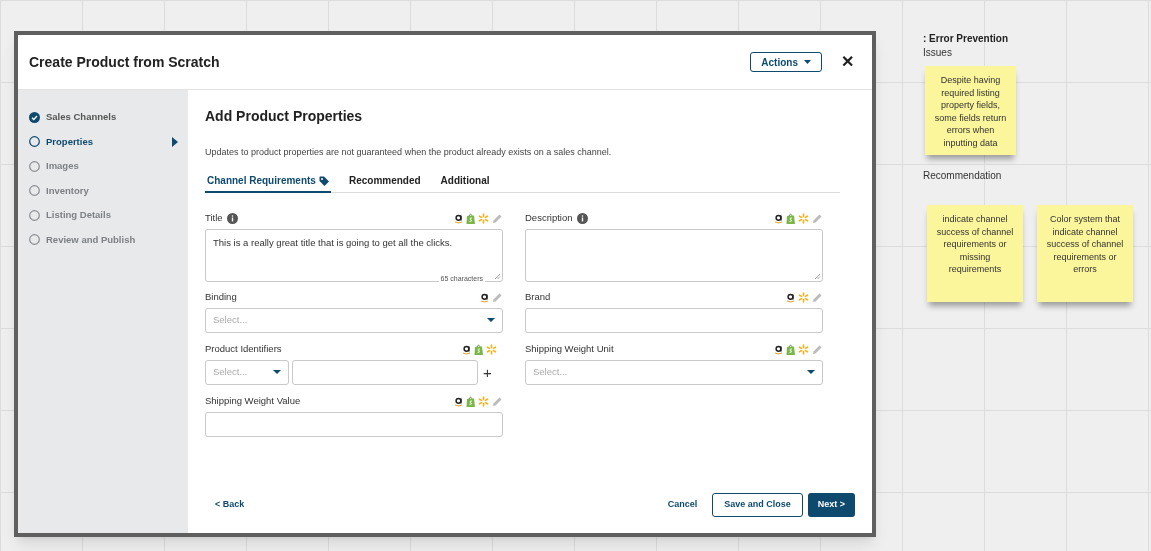 The width and height of the screenshot is (1151, 551). What do you see at coordinates (549, 218) in the screenshot?
I see `field-label: Description` at bounding box center [549, 218].